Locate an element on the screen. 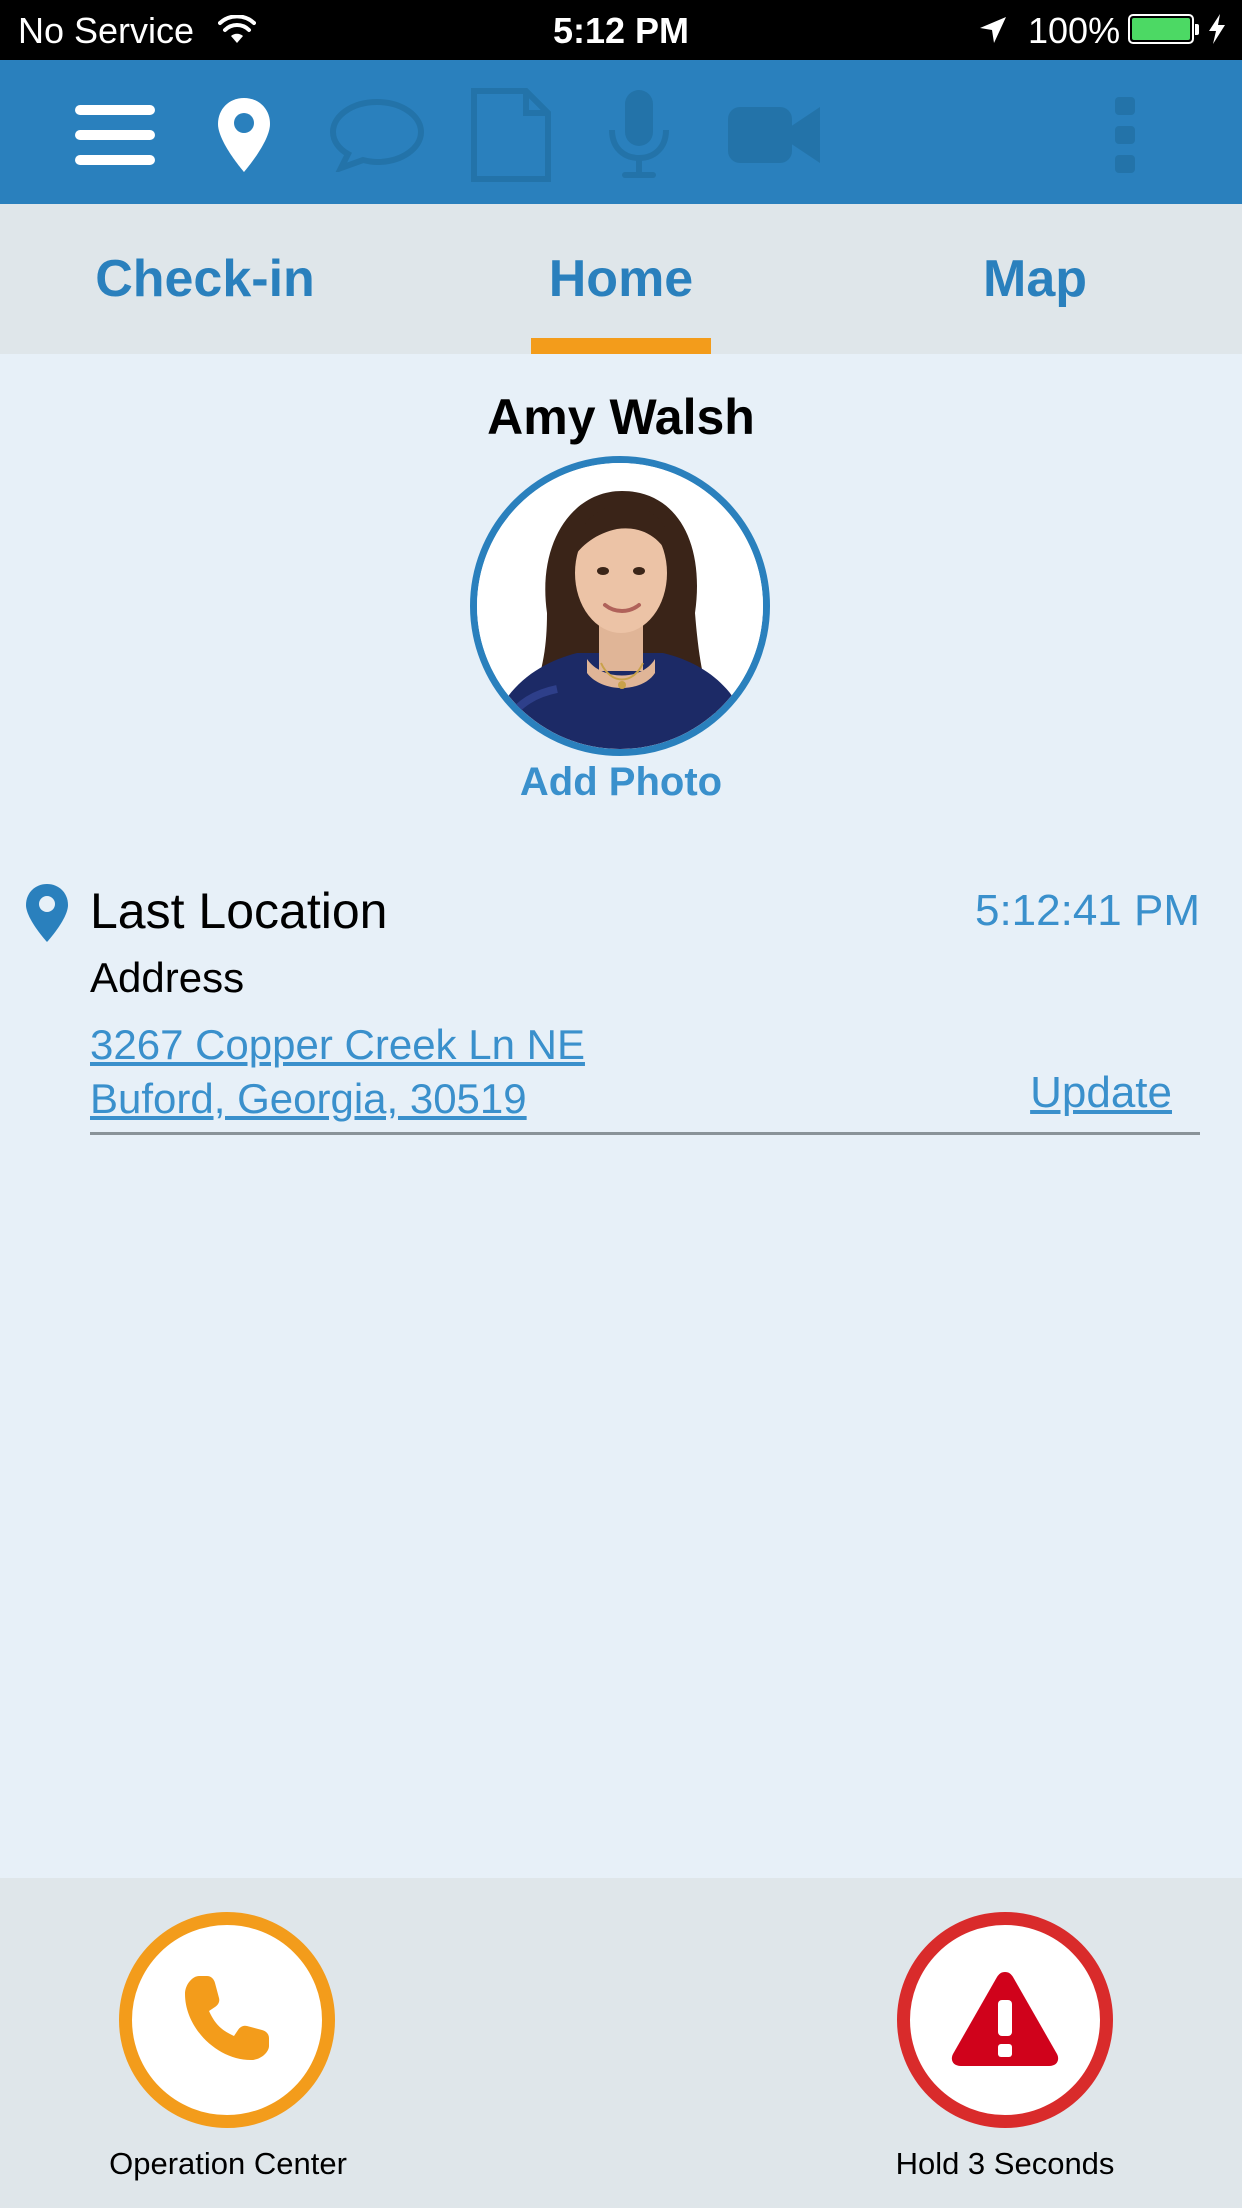 This screenshot has height=2208, width=1242. address-line-1: 3267 Copper Creek Ln NE is located at coordinates (337, 1044).